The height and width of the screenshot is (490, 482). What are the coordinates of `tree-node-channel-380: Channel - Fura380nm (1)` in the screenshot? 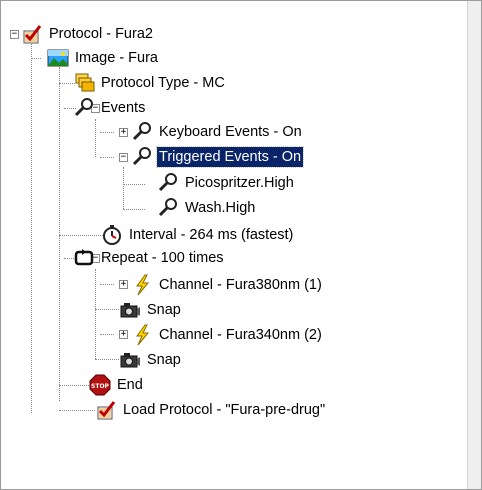 It's located at (227, 285).